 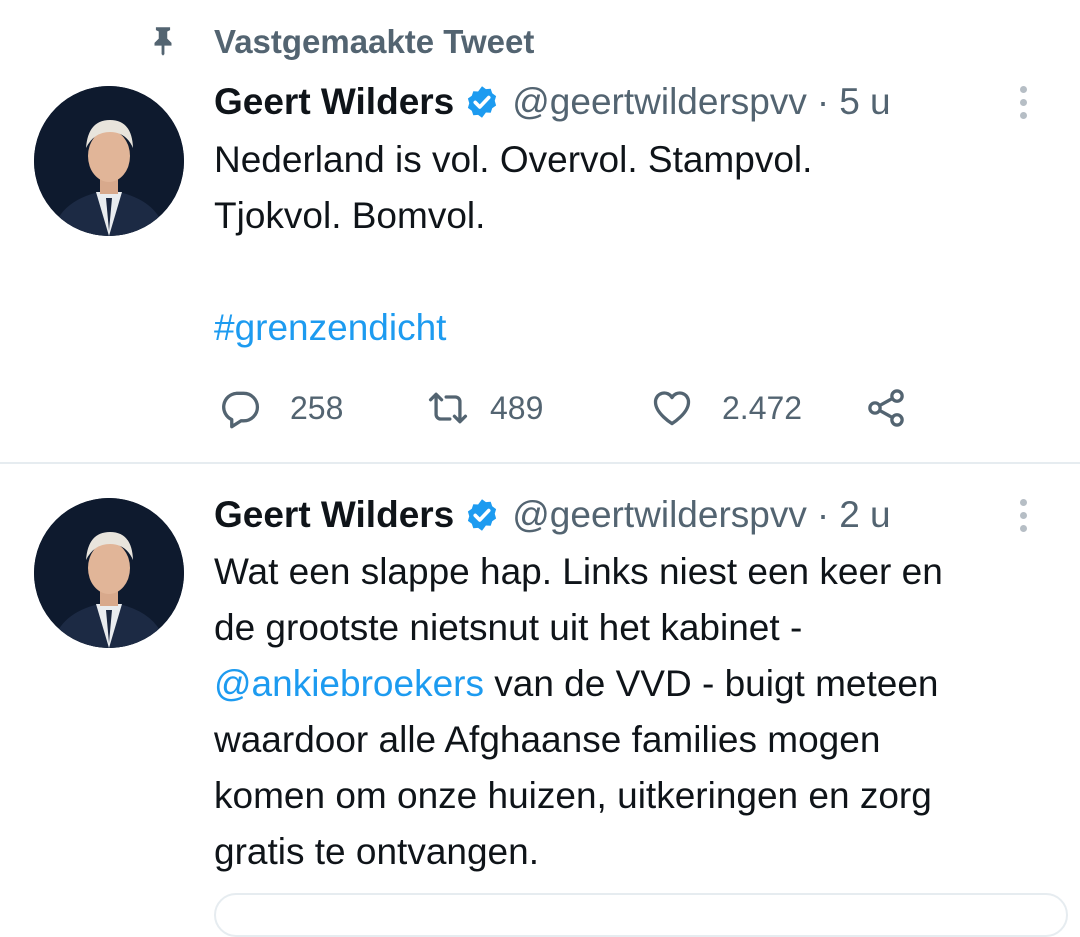 I want to click on reply-button: 258, so click(x=280, y=408).